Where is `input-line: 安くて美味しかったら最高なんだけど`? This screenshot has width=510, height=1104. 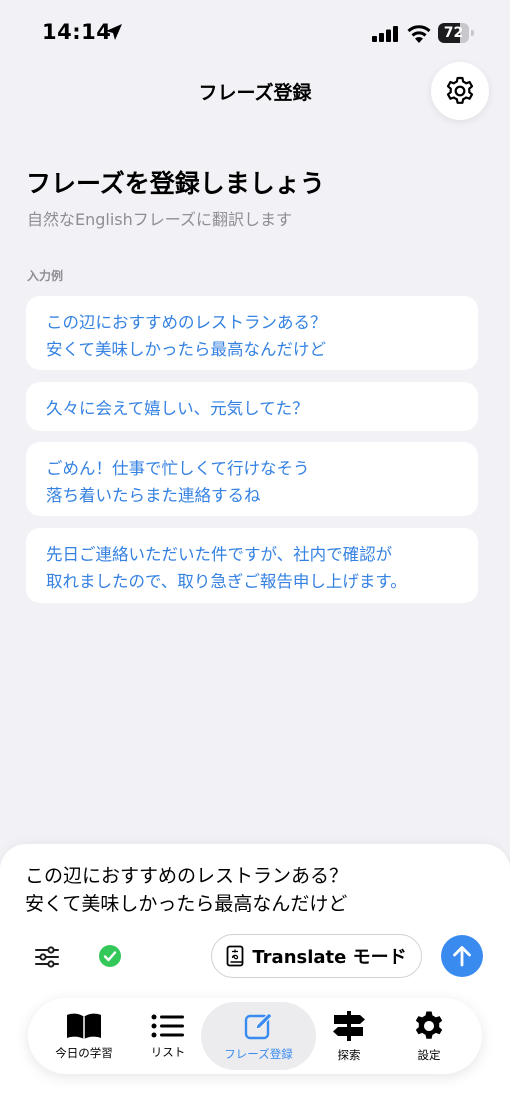
input-line: 安くて美味しかったら最高なんだけど is located at coordinates (186, 904).